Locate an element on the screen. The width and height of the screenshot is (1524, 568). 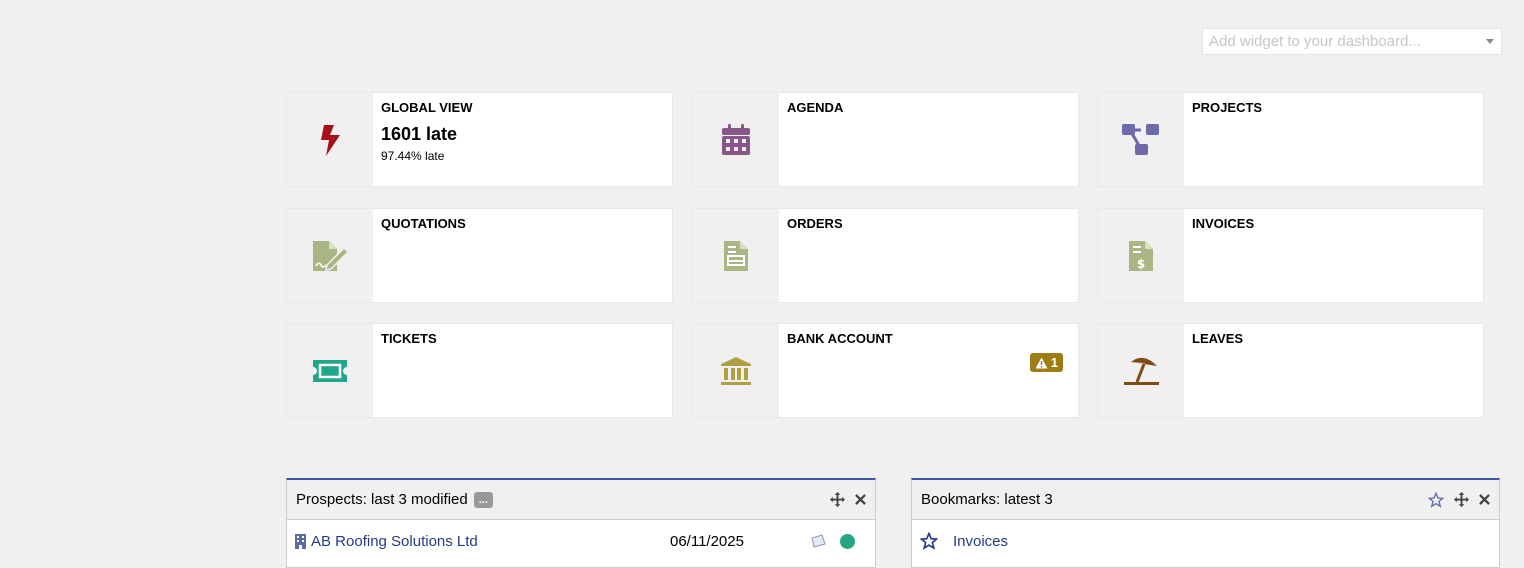
list-item: Invoices is located at coordinates (1205, 541).